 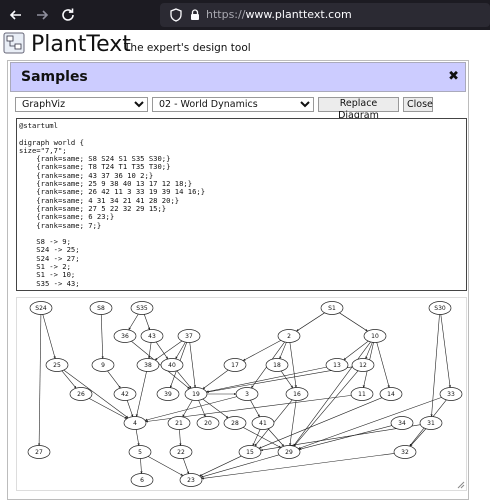 I want to click on graph-node-label: 5, so click(x=140, y=452).